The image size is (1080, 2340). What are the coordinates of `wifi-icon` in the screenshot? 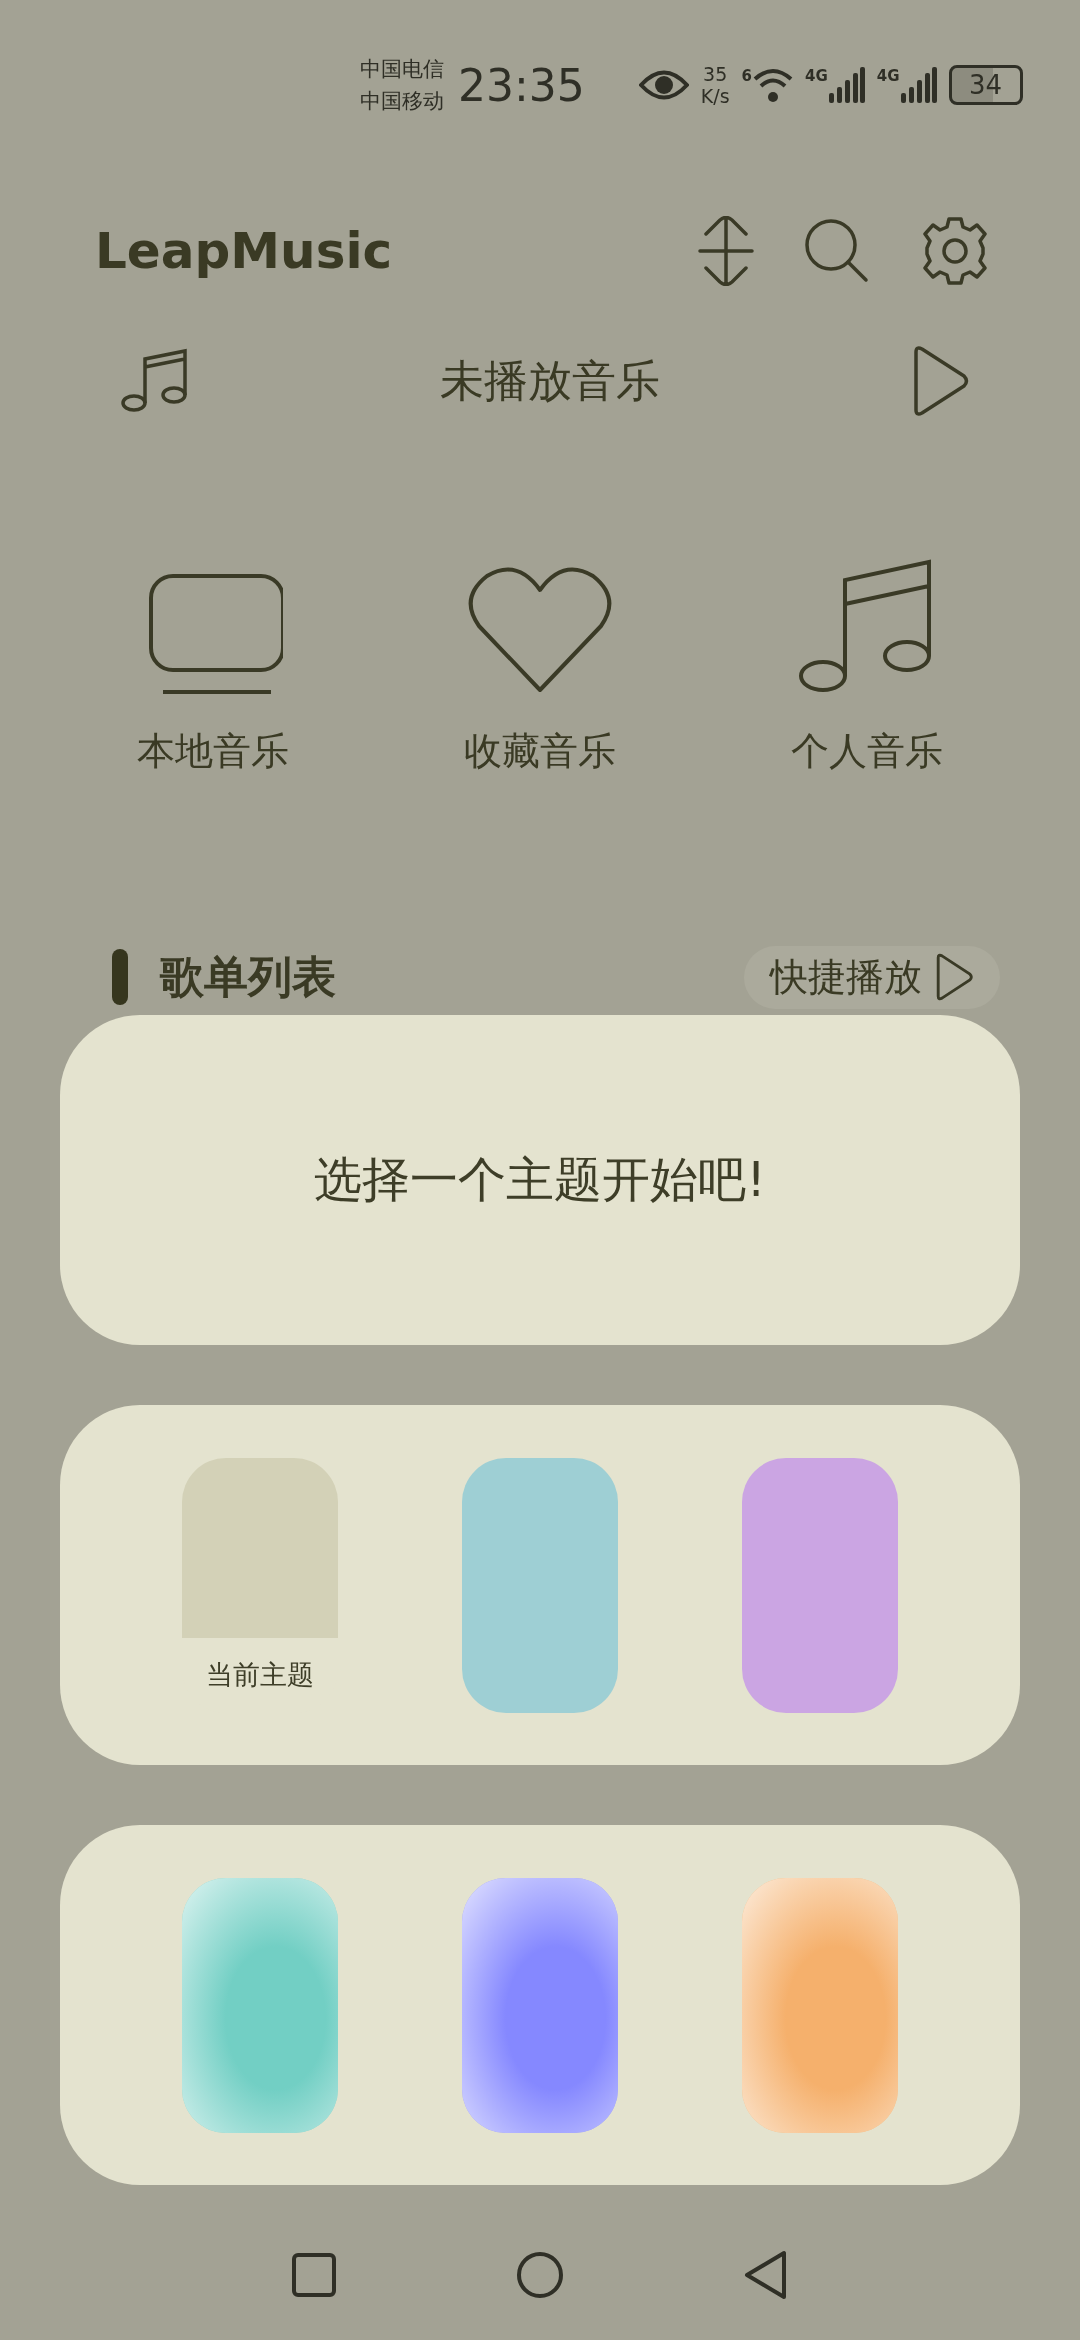 It's located at (773, 85).